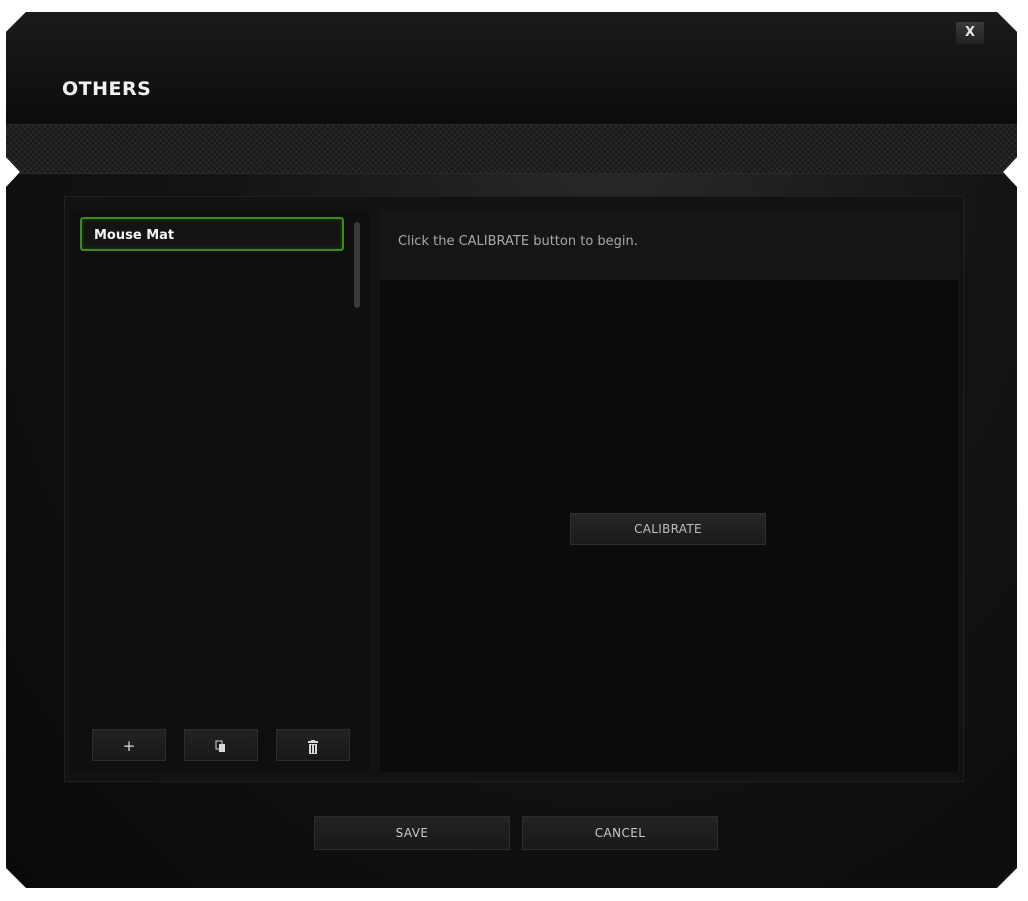 This screenshot has height=901, width=1028. I want to click on add-item-button: +, so click(129, 745).